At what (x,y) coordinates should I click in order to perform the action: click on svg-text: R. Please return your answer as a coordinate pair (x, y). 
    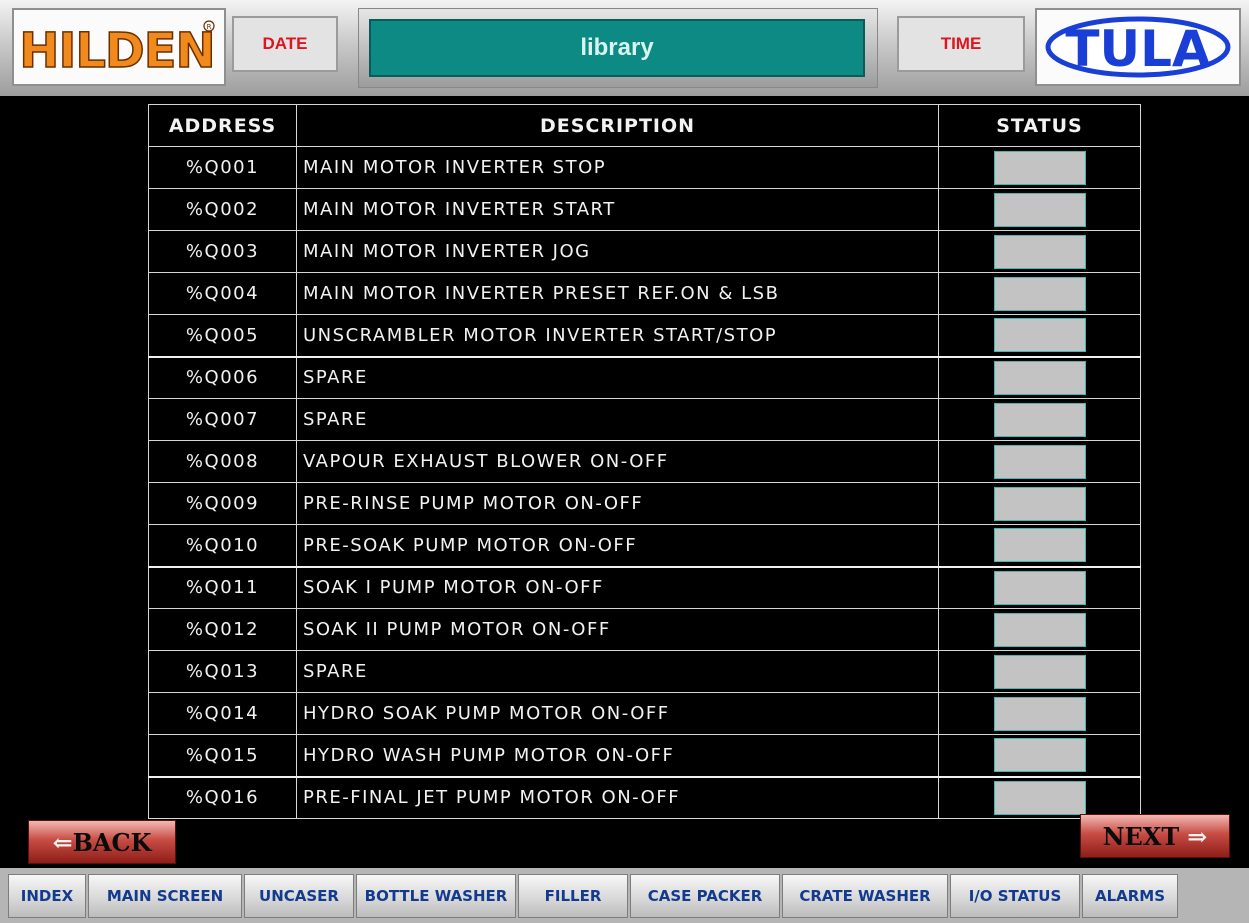
    Looking at the image, I should click on (209, 27).